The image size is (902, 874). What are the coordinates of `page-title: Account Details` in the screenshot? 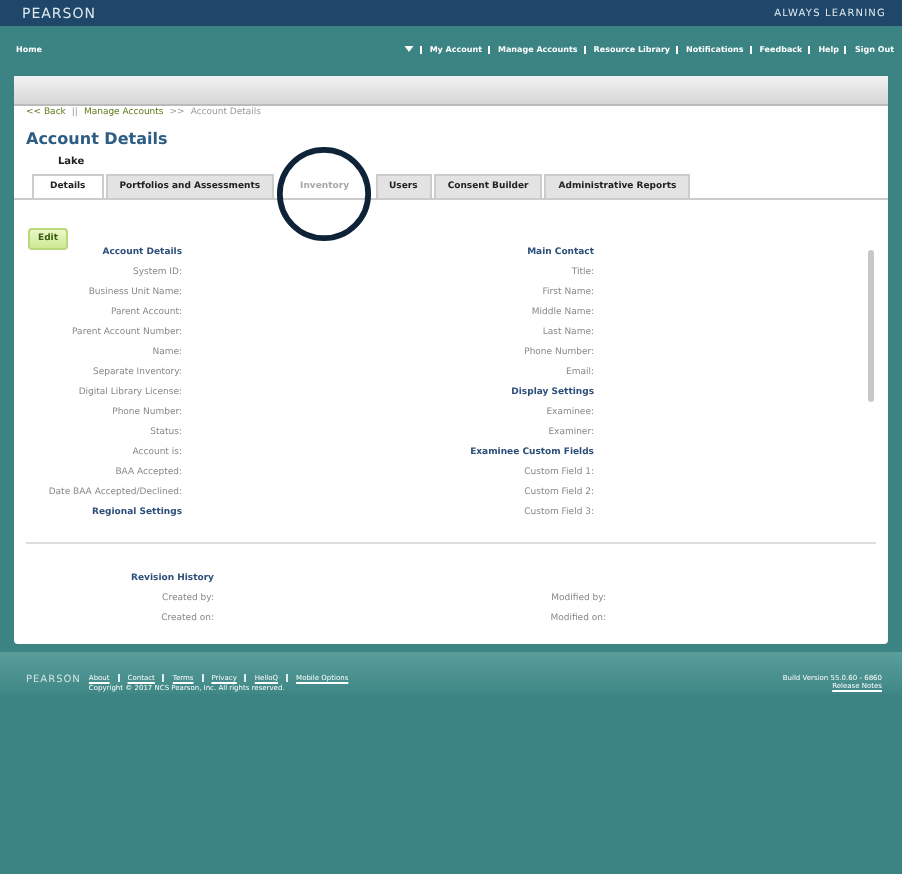 It's located at (97, 138).